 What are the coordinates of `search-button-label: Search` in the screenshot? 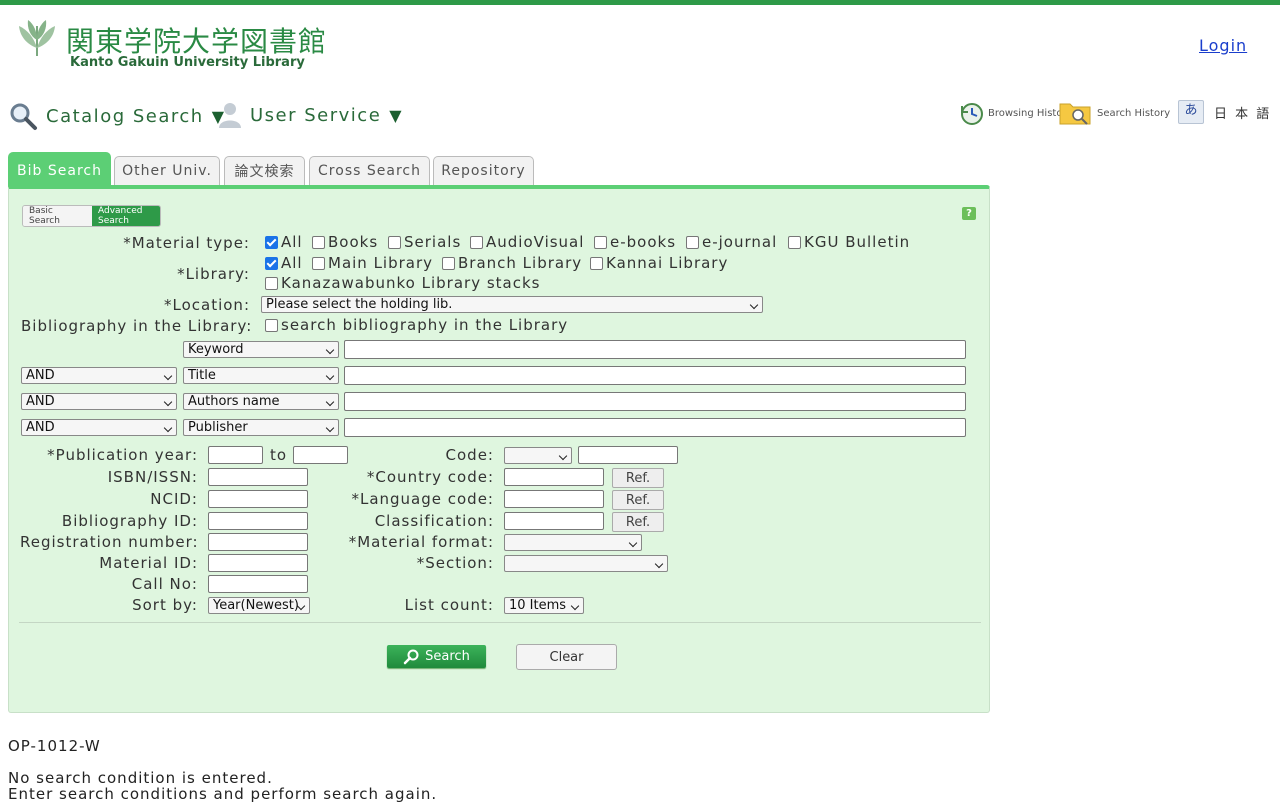 It's located at (447, 656).